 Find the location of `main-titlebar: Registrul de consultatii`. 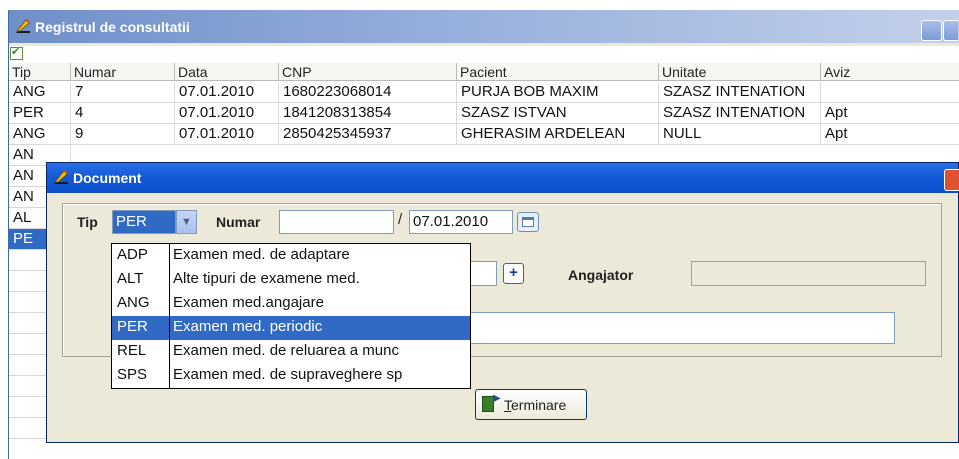

main-titlebar: Registrul de consultatii is located at coordinates (484, 26).